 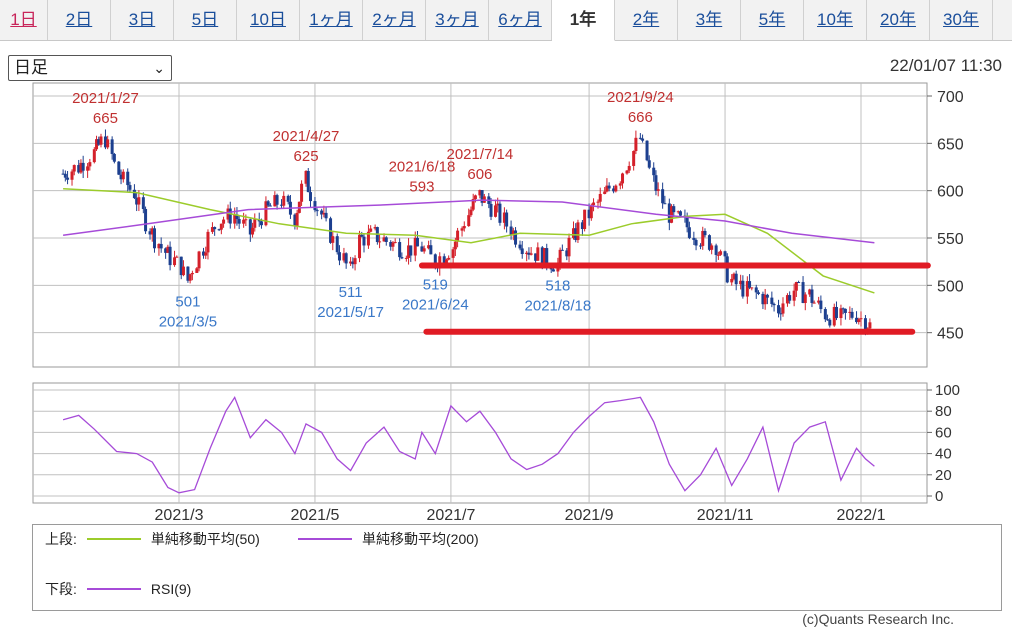 I want to click on low-annotation-date: 2021/8/18, so click(x=558, y=305).